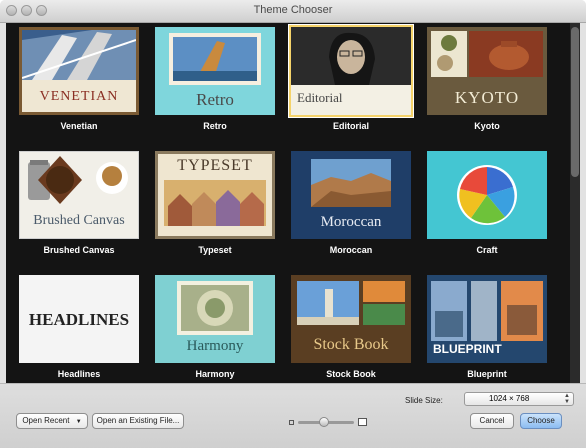  I want to click on select-arrows-icon: ▲ ▼, so click(567, 399).